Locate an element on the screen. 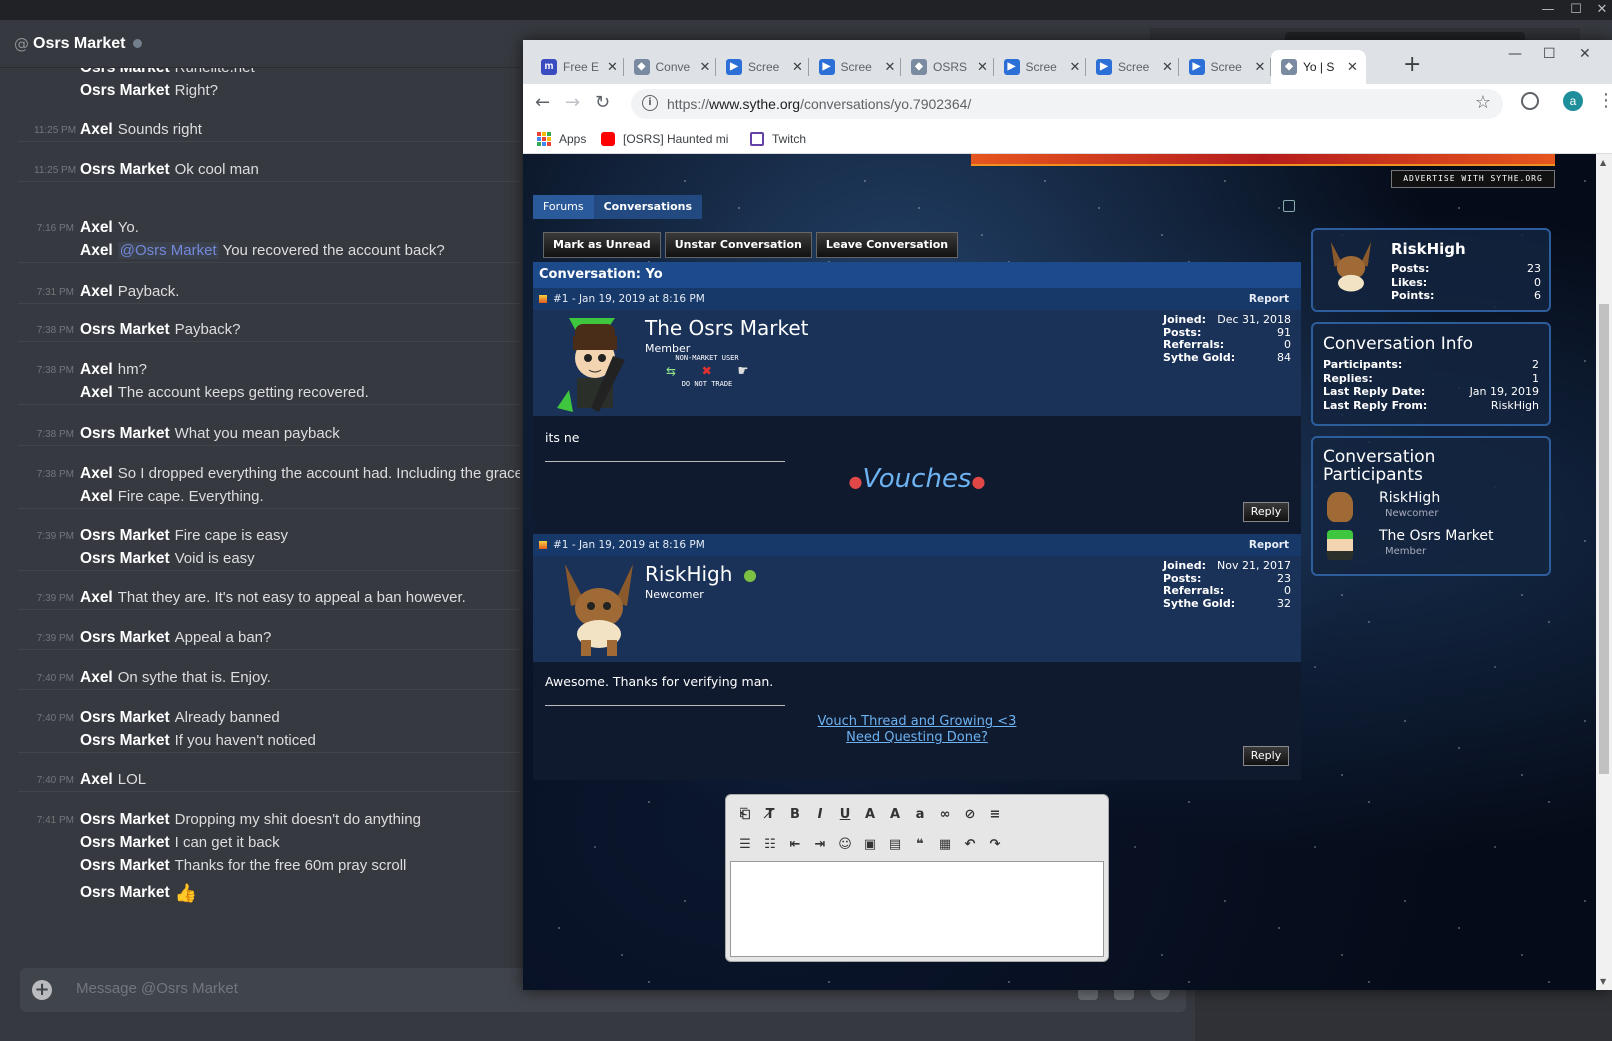  font-color-icon: A is located at coordinates (870, 814).